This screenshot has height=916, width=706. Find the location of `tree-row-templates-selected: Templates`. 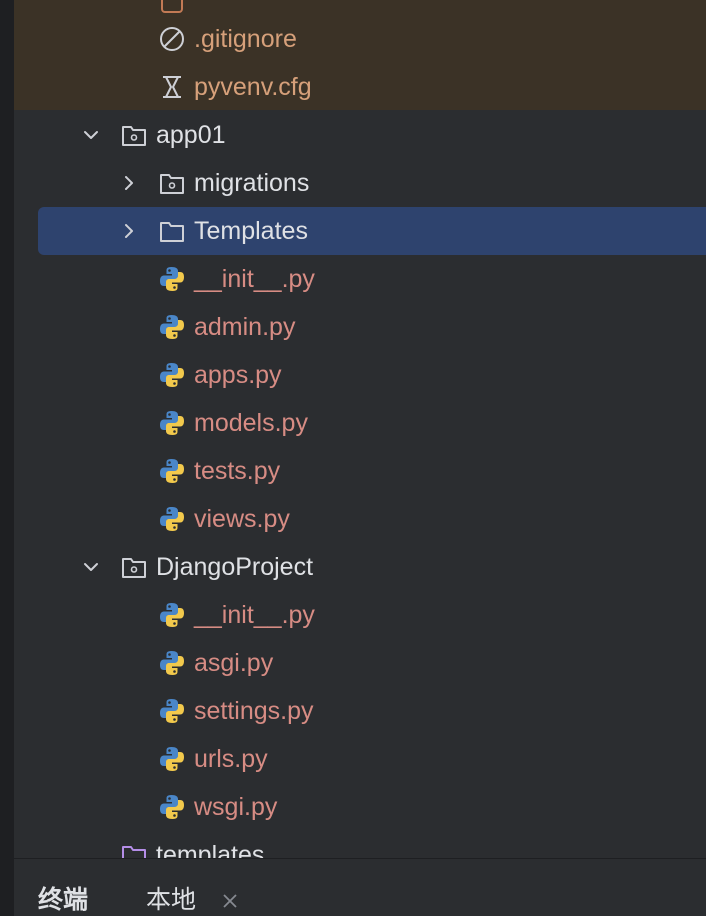

tree-row-templates-selected: Templates is located at coordinates (372, 231).